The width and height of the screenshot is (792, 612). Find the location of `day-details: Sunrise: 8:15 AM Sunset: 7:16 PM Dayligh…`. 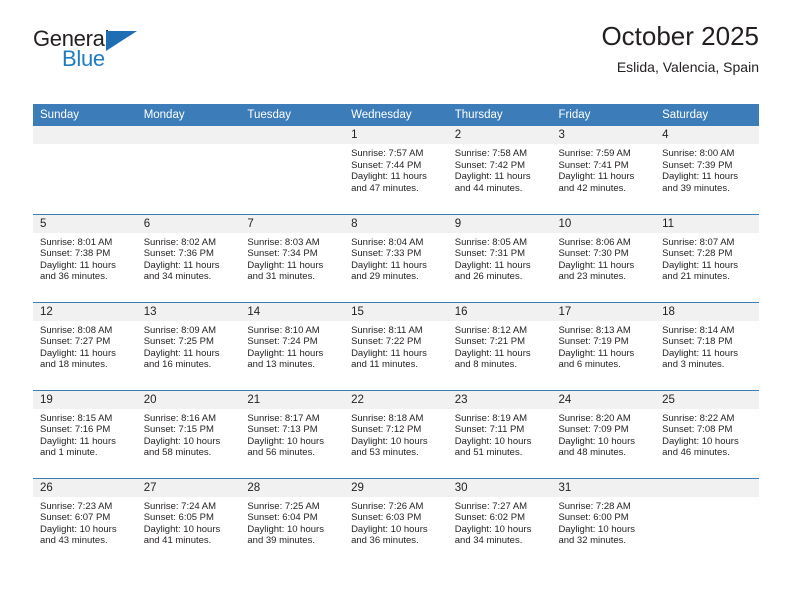

day-details: Sunrise: 8:15 AM Sunset: 7:16 PM Dayligh… is located at coordinates (85, 434).